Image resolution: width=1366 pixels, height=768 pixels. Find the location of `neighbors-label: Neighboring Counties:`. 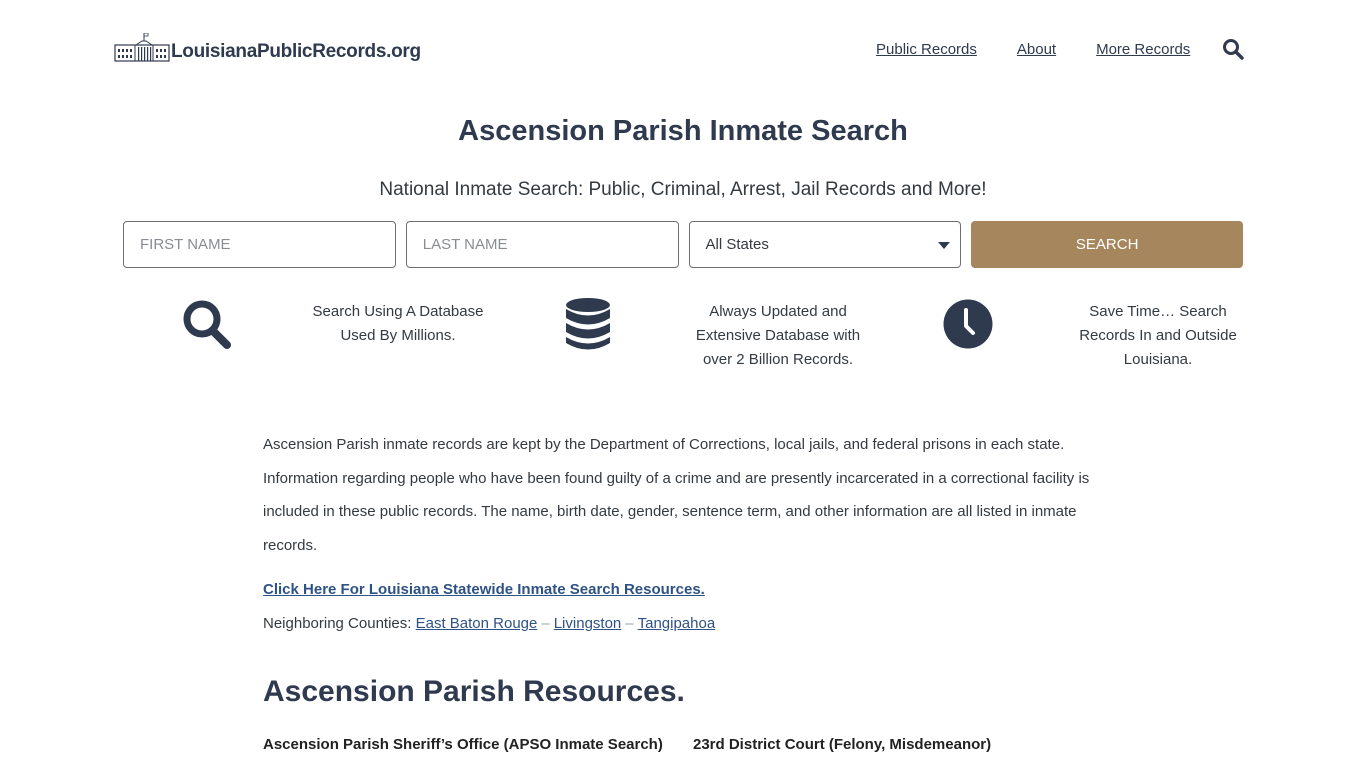

neighbors-label: Neighboring Counties: is located at coordinates (337, 623).